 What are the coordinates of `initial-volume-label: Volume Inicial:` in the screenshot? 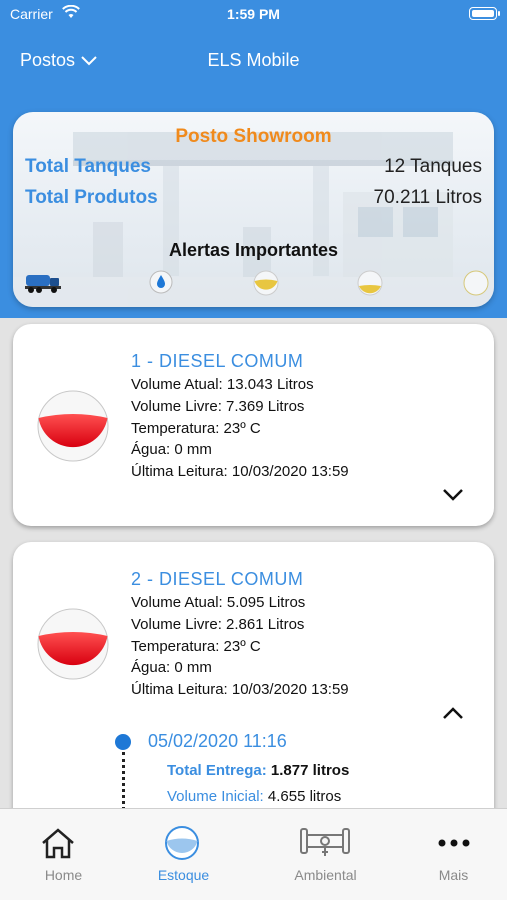 It's located at (215, 796).